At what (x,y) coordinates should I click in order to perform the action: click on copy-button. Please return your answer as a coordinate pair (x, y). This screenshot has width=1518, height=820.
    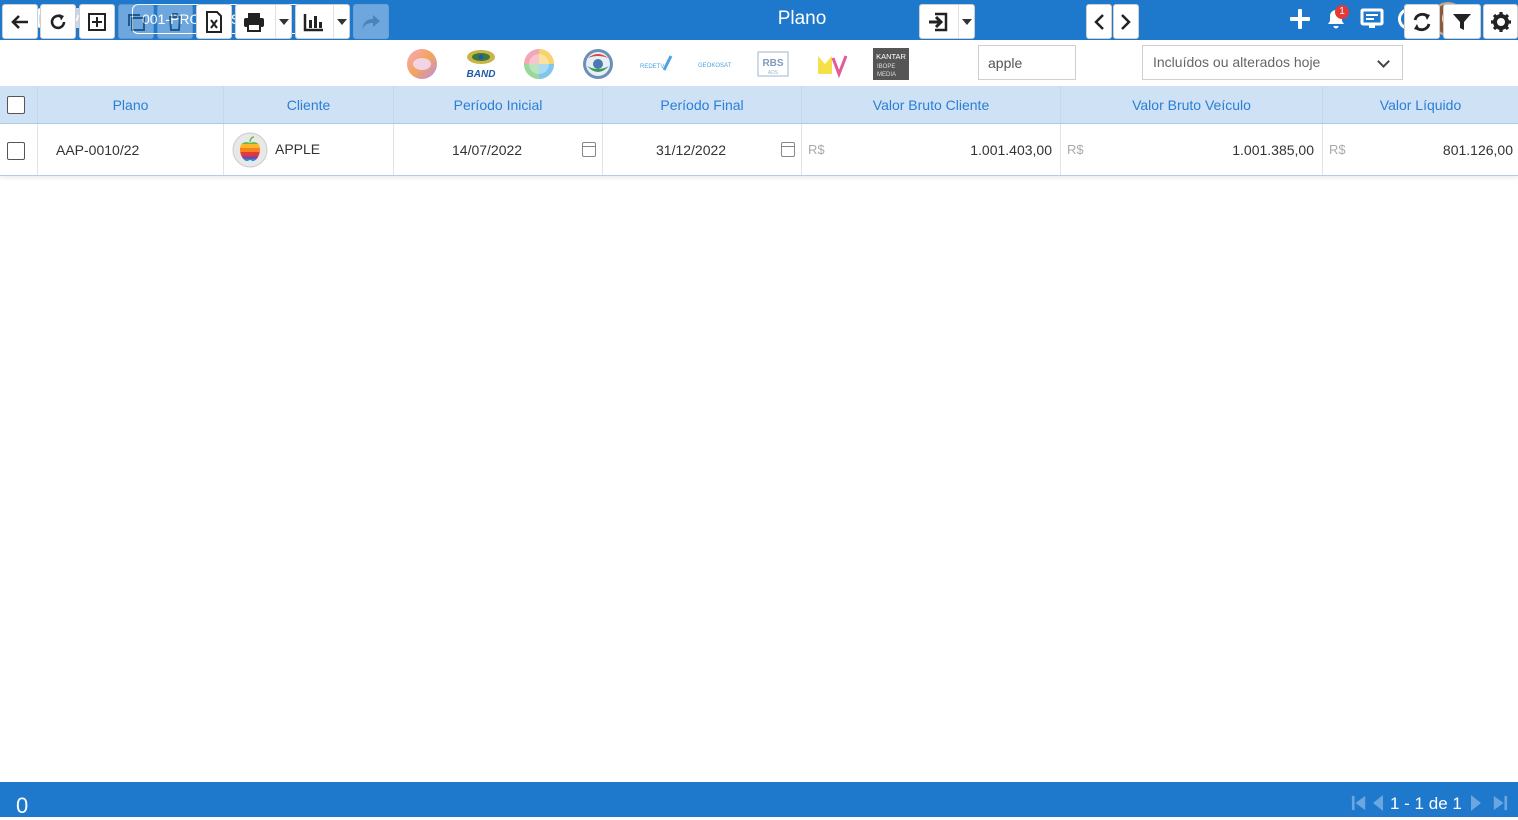
    Looking at the image, I should click on (136, 21).